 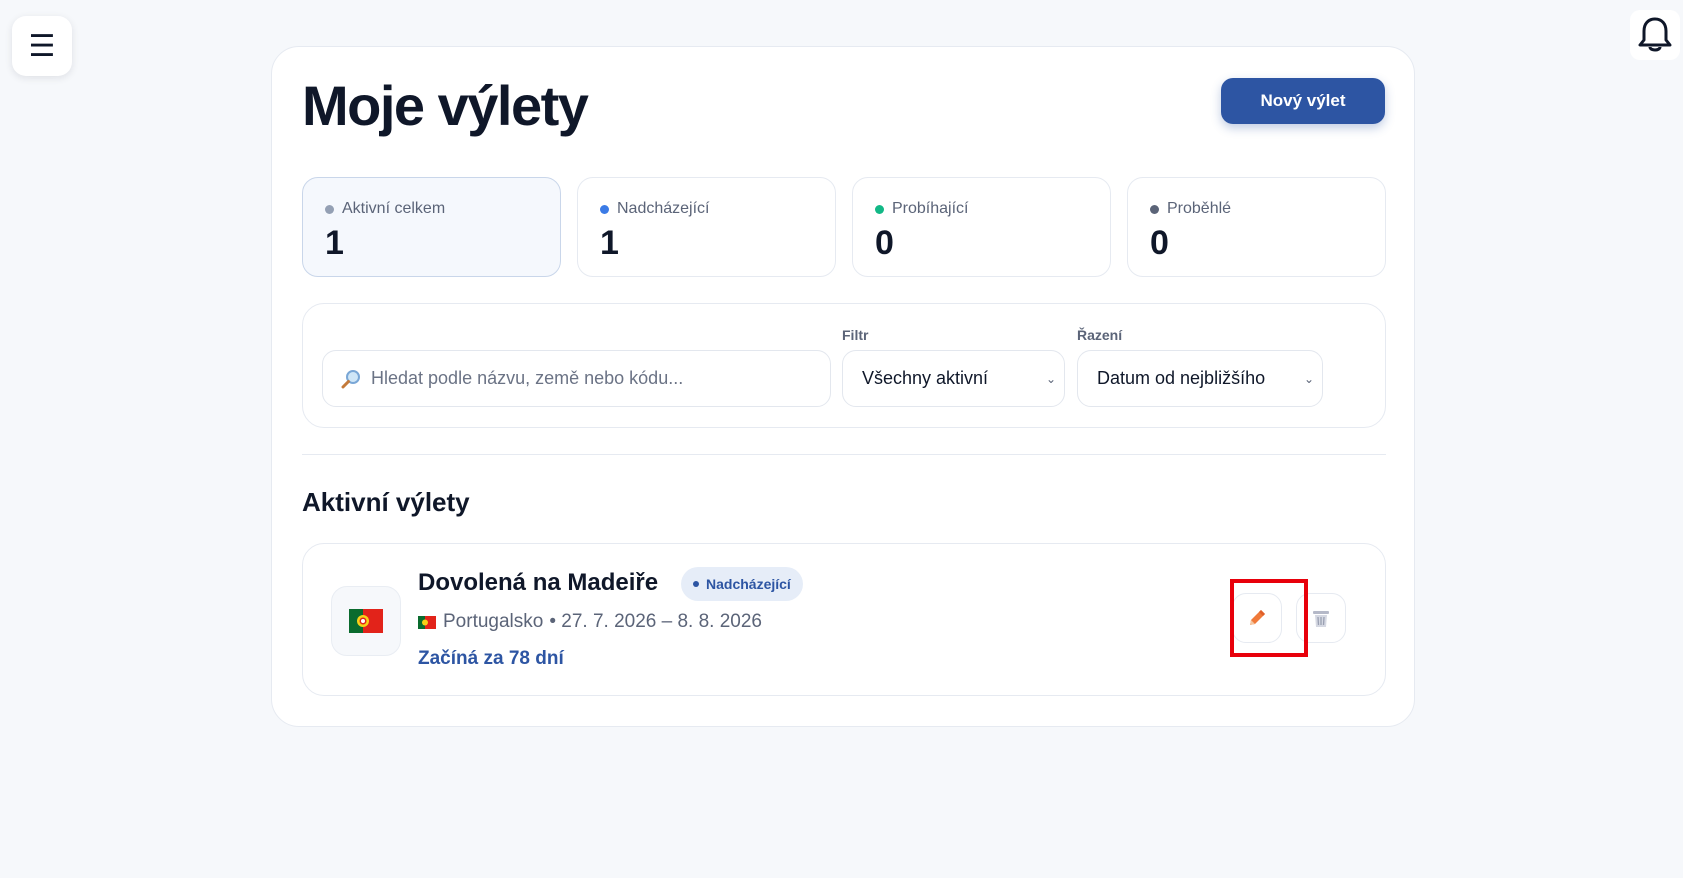 What do you see at coordinates (663, 208) in the screenshot?
I see `stat-label: Nadcházející` at bounding box center [663, 208].